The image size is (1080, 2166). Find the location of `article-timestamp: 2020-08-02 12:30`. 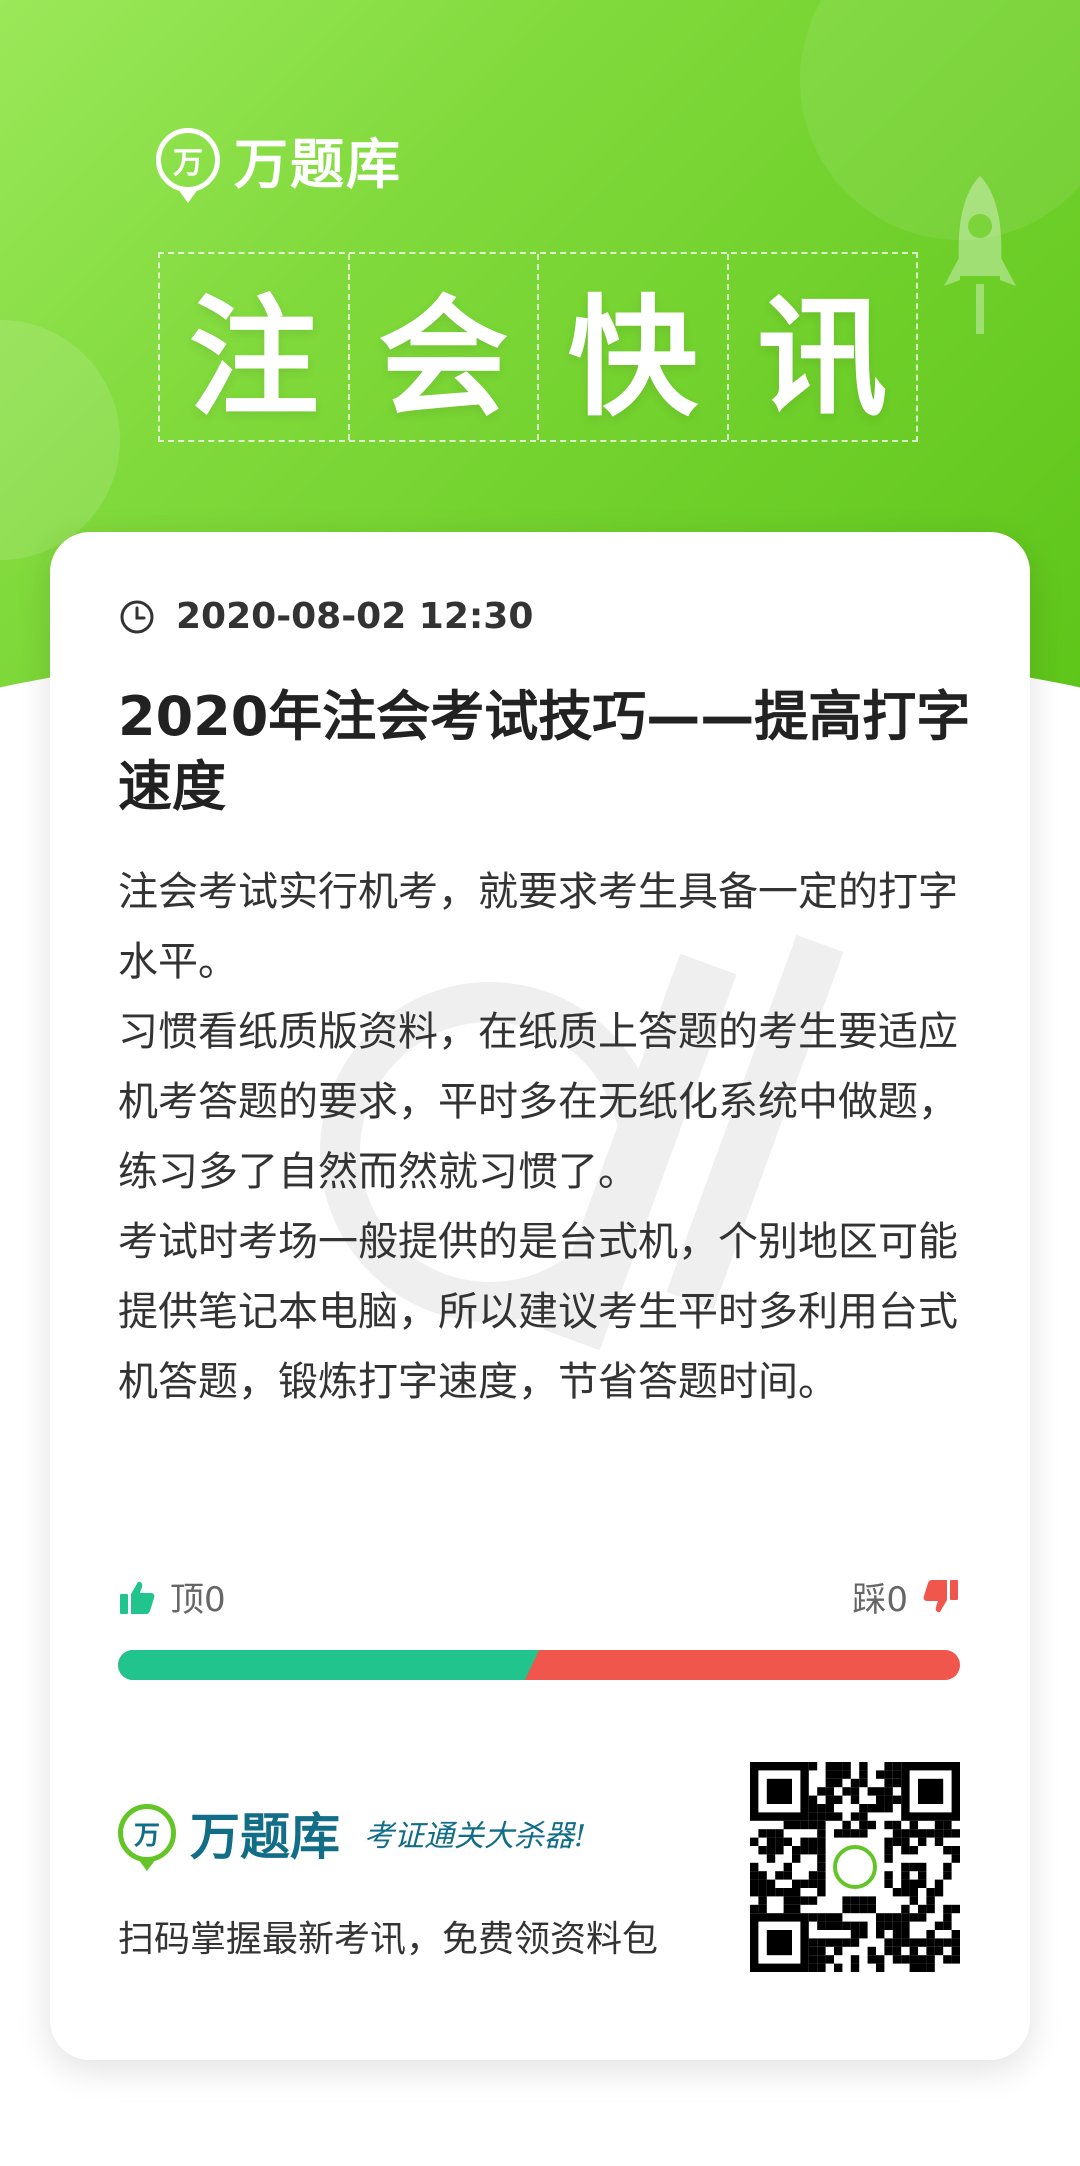

article-timestamp: 2020-08-02 12:30 is located at coordinates (355, 616).